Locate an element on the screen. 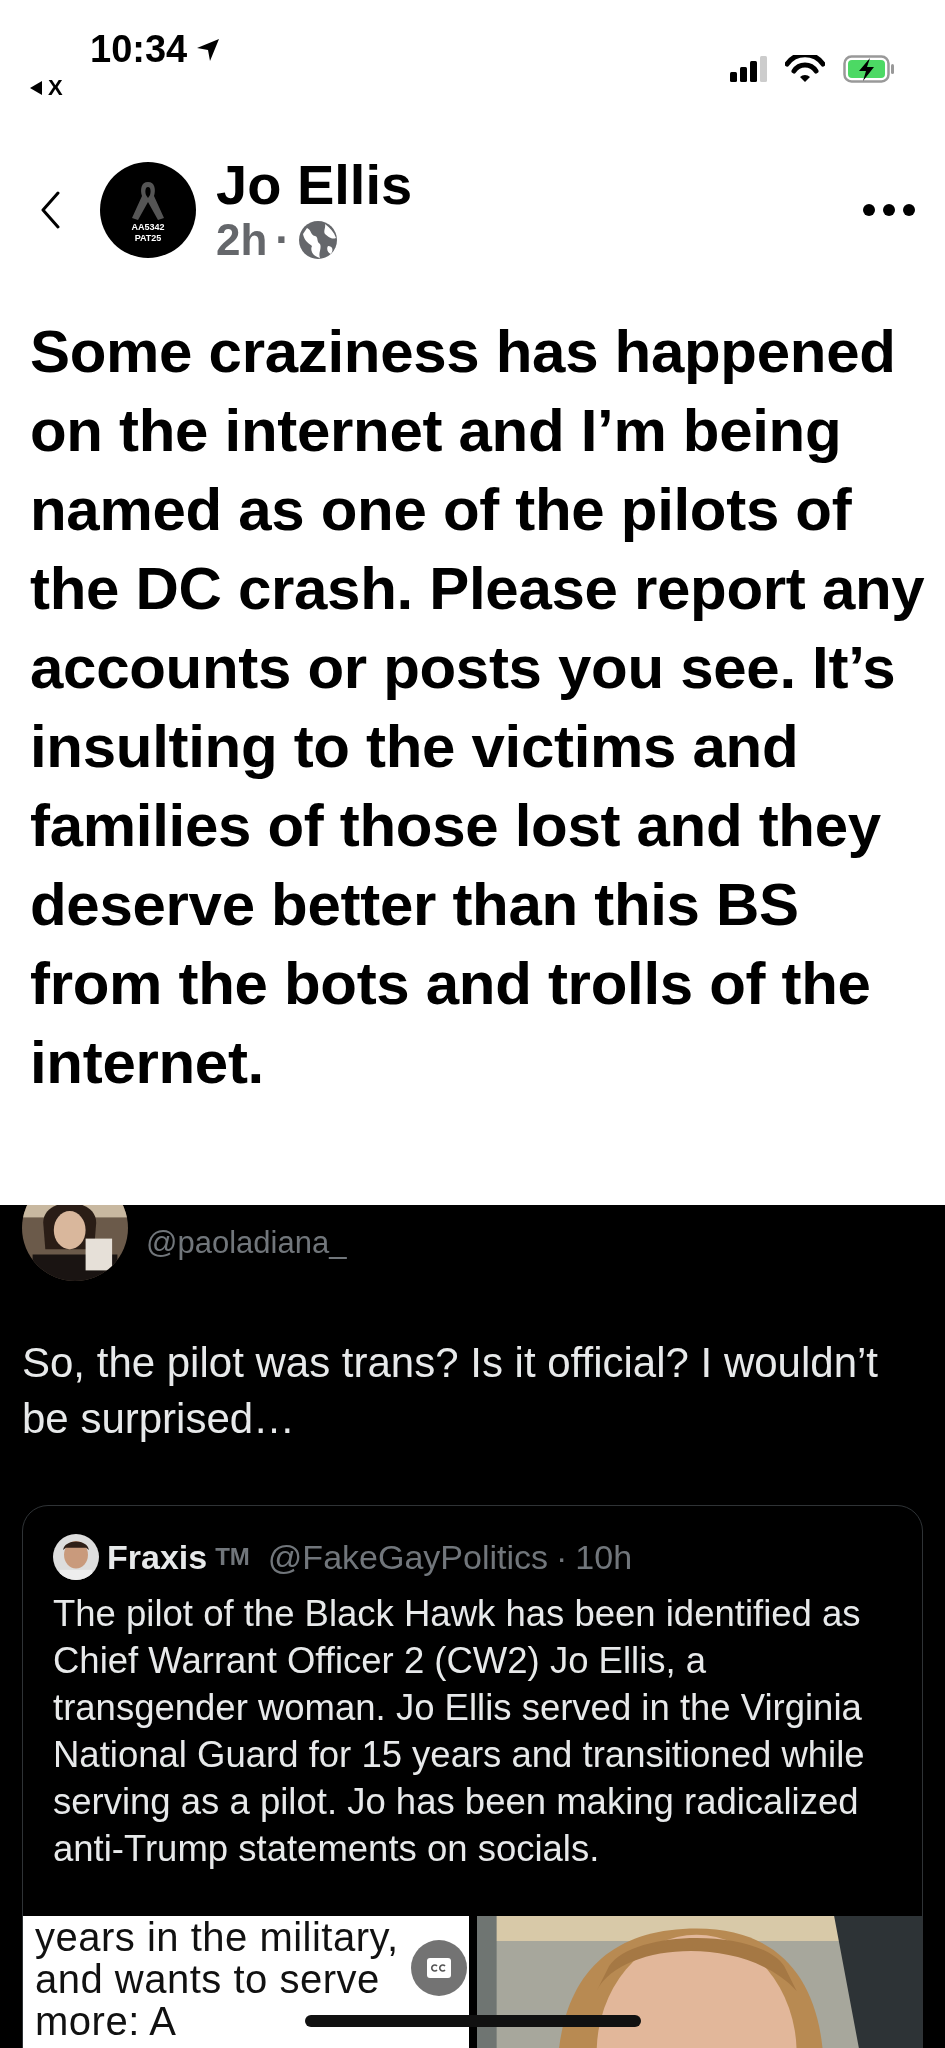 This screenshot has width=945, height=2048. quoted-author-name: Fraxis is located at coordinates (157, 1557).